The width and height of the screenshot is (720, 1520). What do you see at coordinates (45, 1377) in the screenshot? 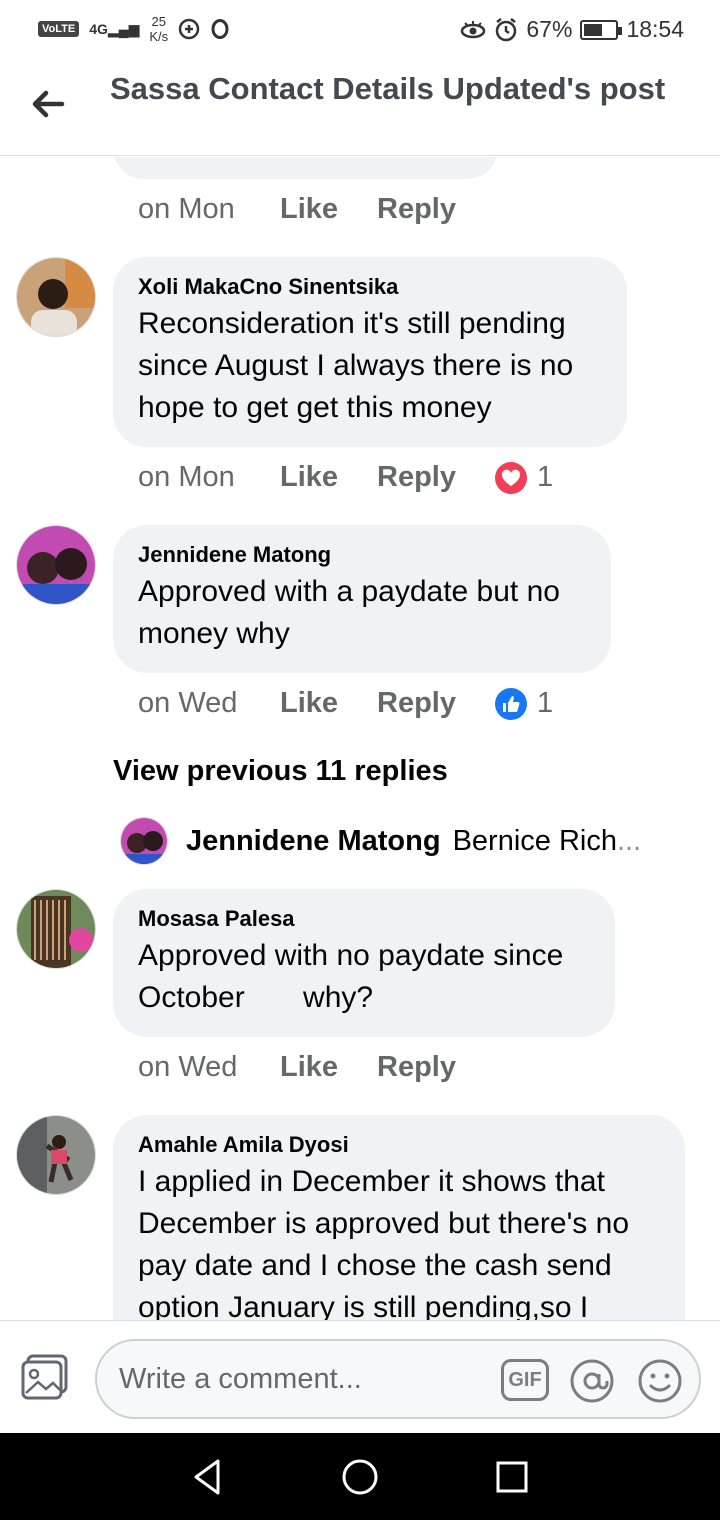
I see `photo-icon` at bounding box center [45, 1377].